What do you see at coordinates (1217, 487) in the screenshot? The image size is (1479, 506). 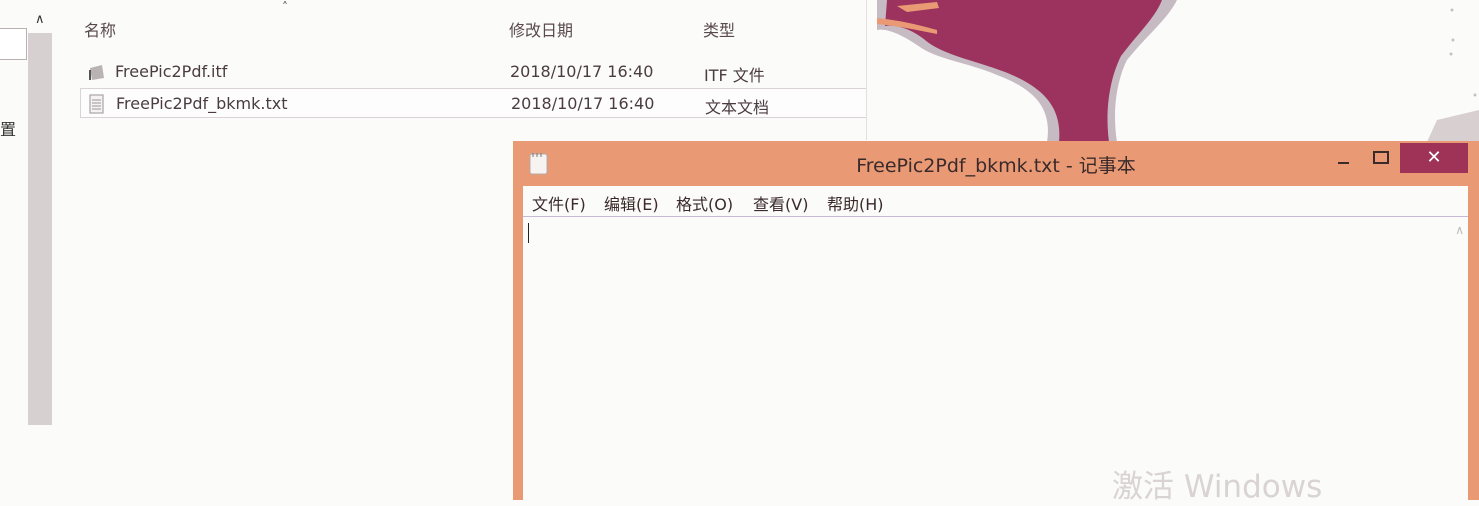 I see `activate-windows-watermark: 激活 Windows` at bounding box center [1217, 487].